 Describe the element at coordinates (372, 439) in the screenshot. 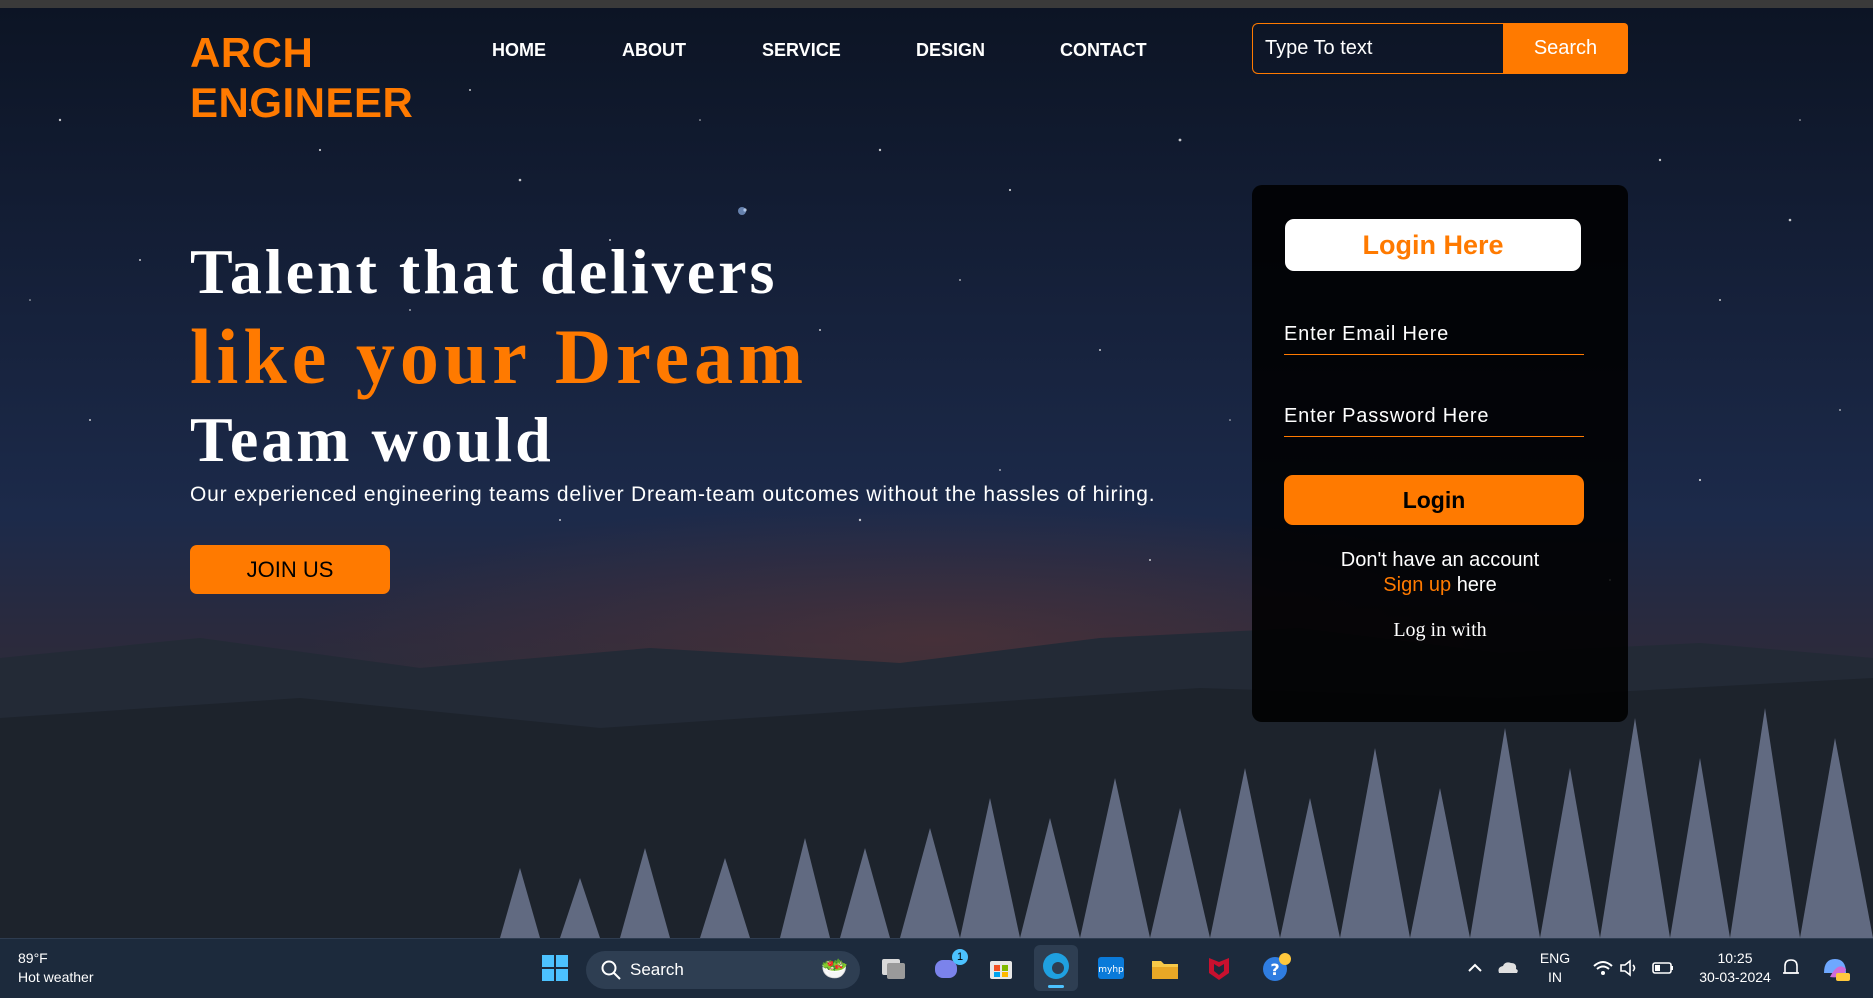

I see `hero-heading-line-3: Team would` at that location.